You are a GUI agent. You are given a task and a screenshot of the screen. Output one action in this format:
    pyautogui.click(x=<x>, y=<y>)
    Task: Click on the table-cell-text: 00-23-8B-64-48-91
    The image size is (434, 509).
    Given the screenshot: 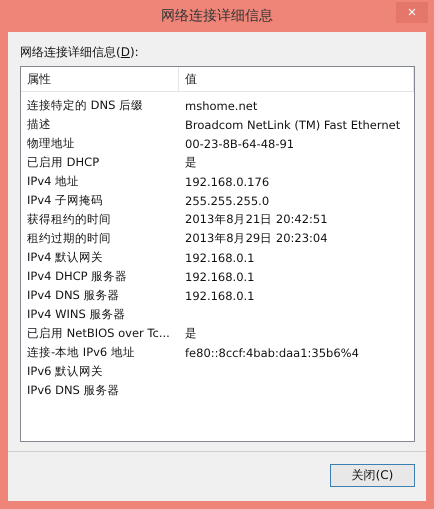 What is the action you would take?
    pyautogui.click(x=240, y=143)
    